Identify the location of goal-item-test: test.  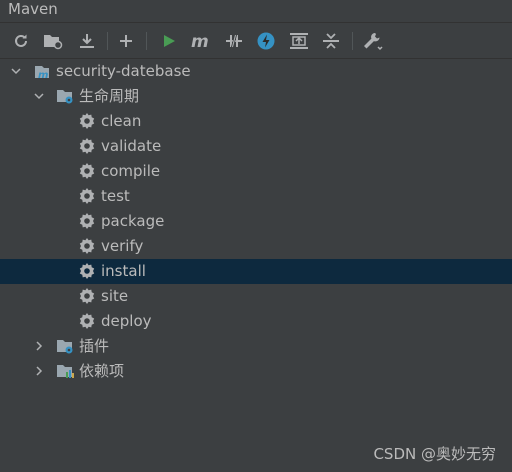
(256, 196).